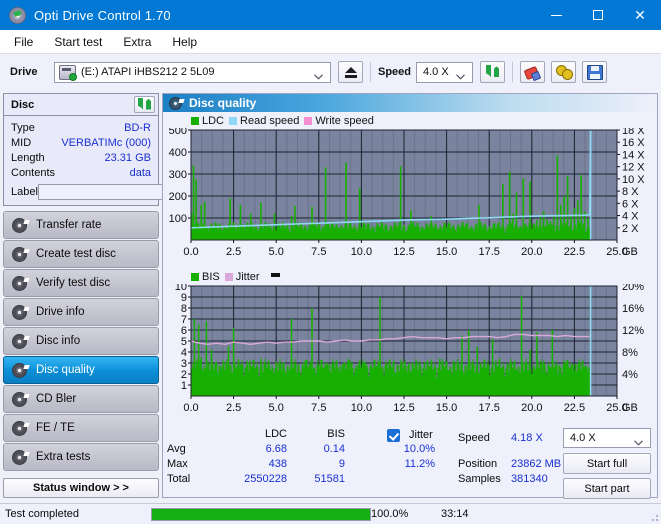  I want to click on app-disc-icon, so click(17, 15).